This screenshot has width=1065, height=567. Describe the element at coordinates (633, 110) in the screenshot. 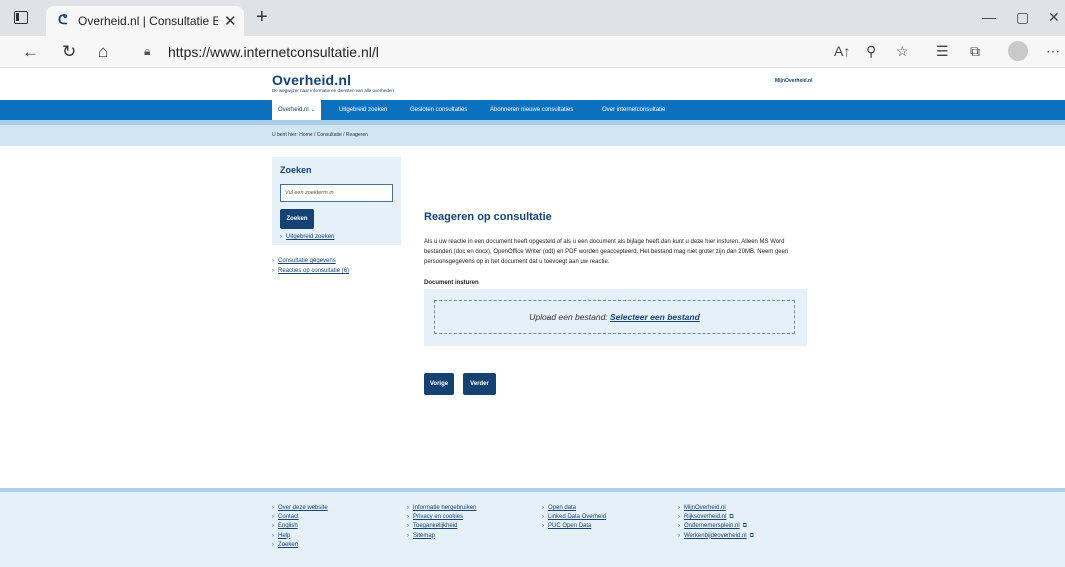

I see `nav-over-internetconsultatie: Over internetconsultatie` at that location.